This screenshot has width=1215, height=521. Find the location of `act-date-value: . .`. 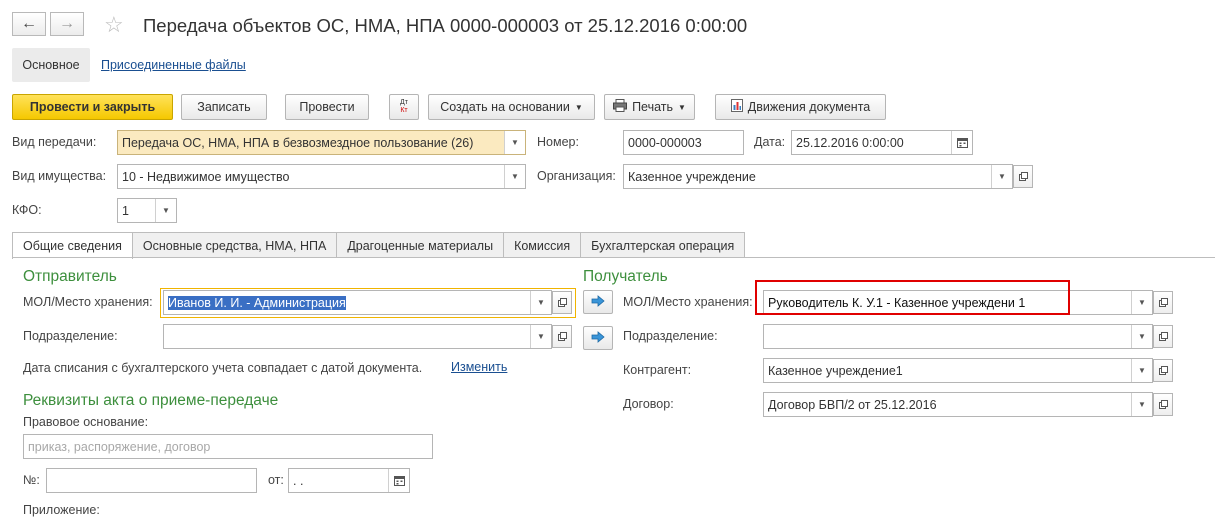

act-date-value: . . is located at coordinates (298, 480).